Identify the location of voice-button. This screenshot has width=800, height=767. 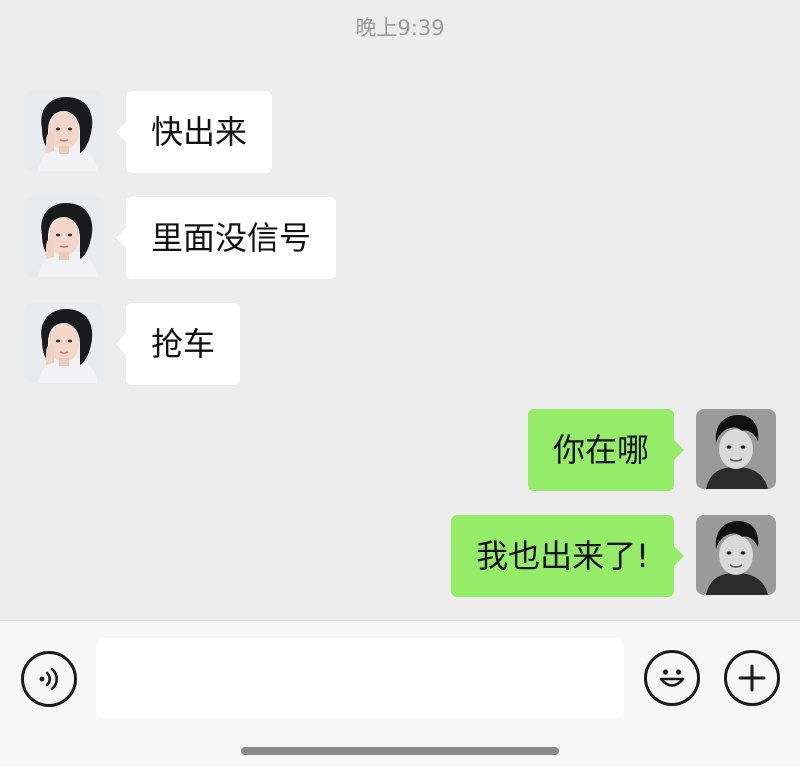
(49, 679).